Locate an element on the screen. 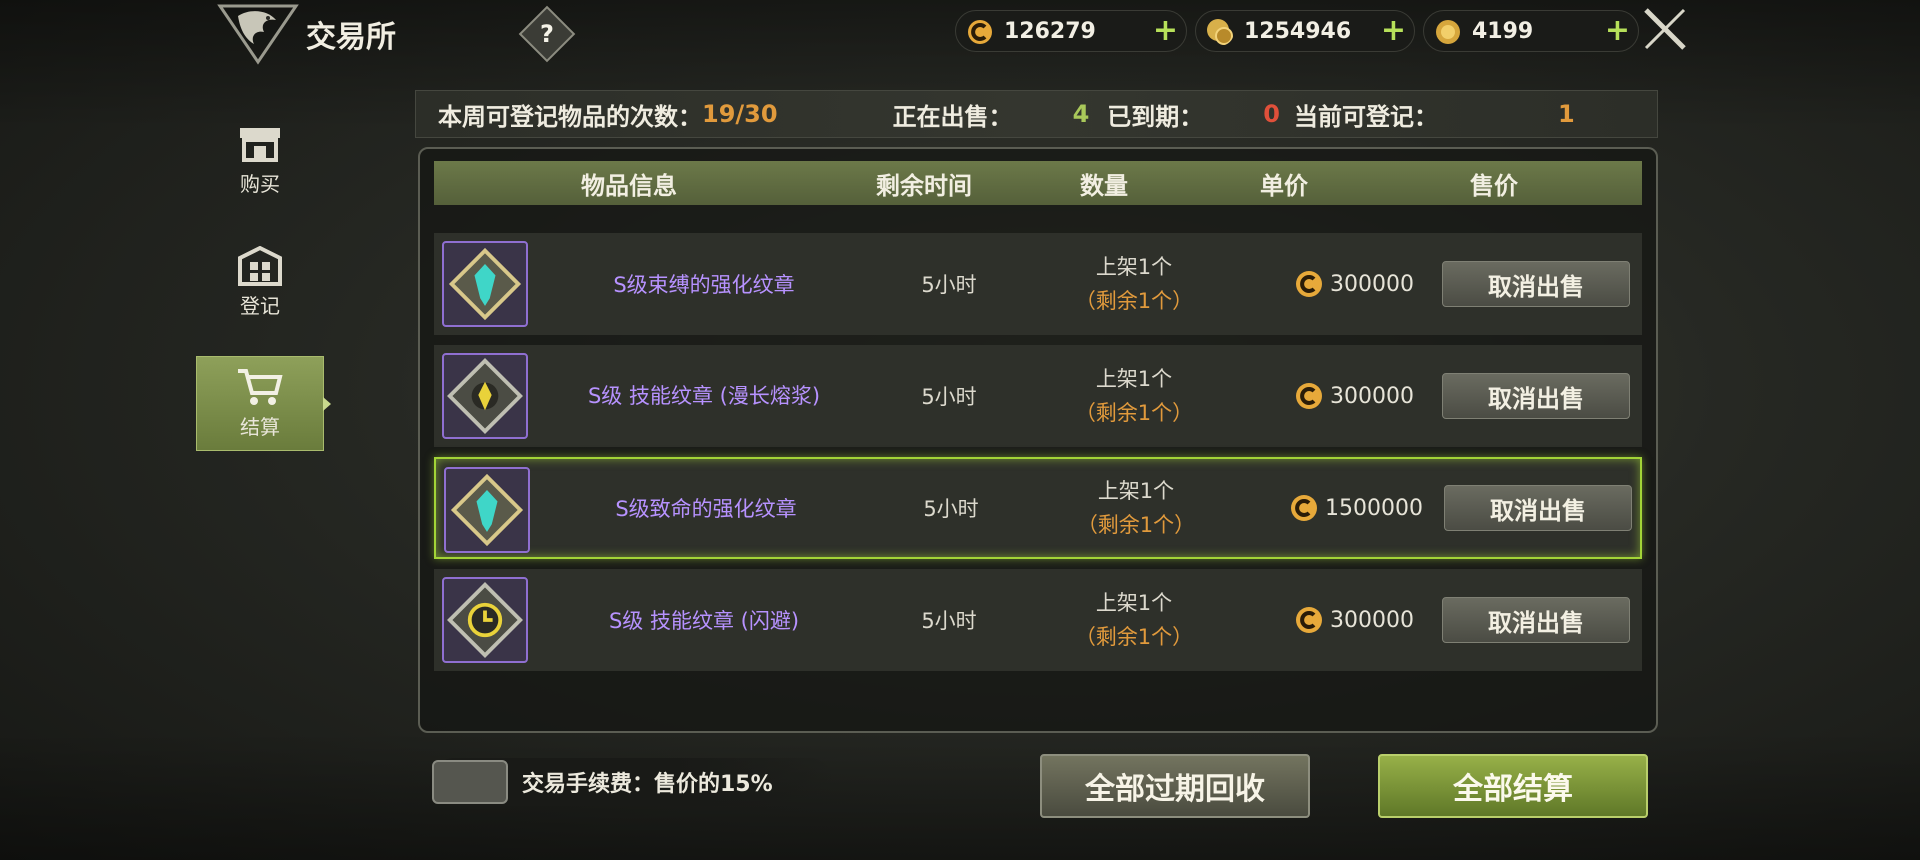 The height and width of the screenshot is (860, 1920). gold-coin-icon is located at coordinates (1448, 32).